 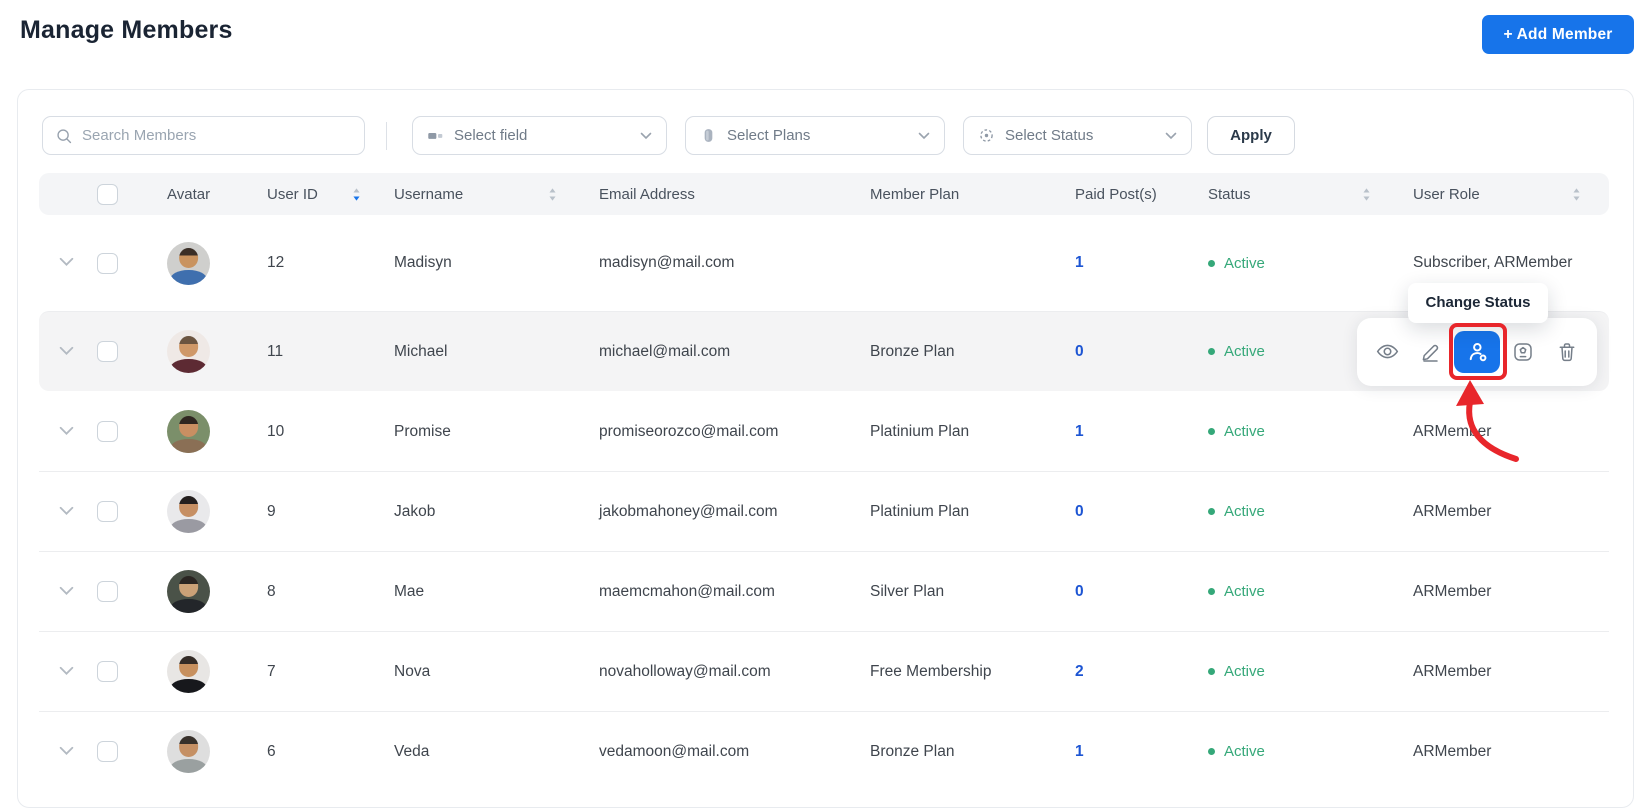 I want to click on search-members-input, so click(x=217, y=135).